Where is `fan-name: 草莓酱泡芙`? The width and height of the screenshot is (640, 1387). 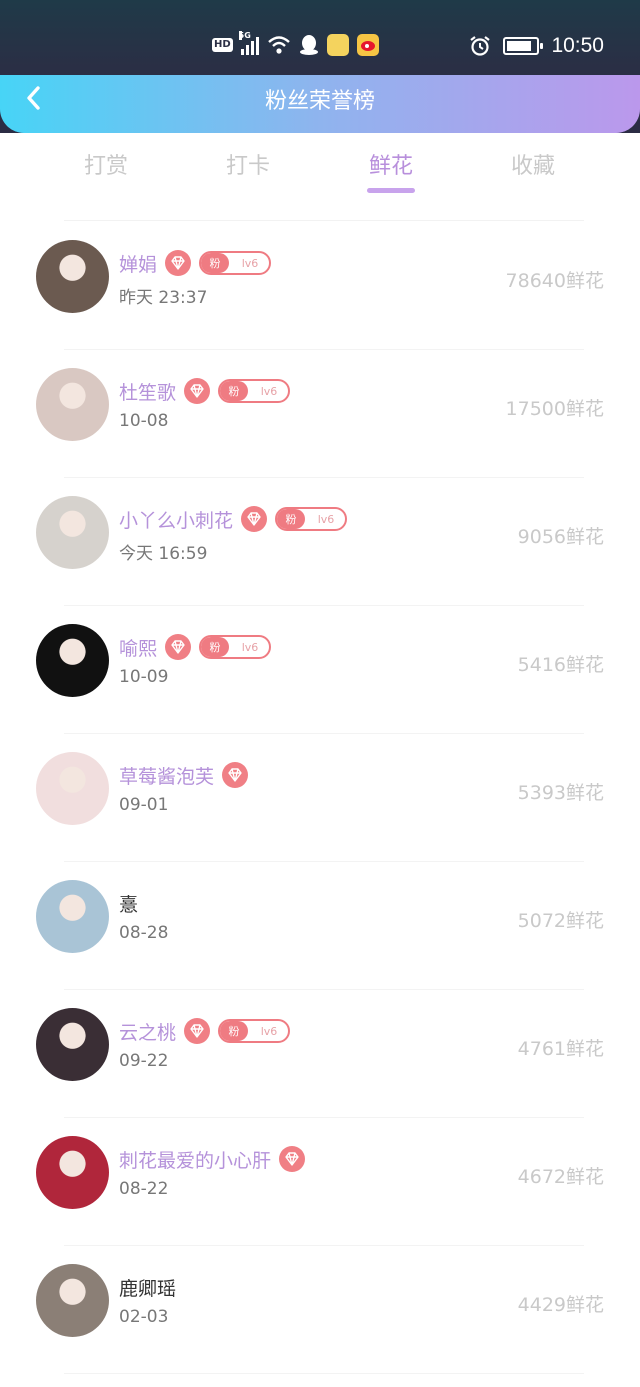 fan-name: 草莓酱泡芙 is located at coordinates (166, 775).